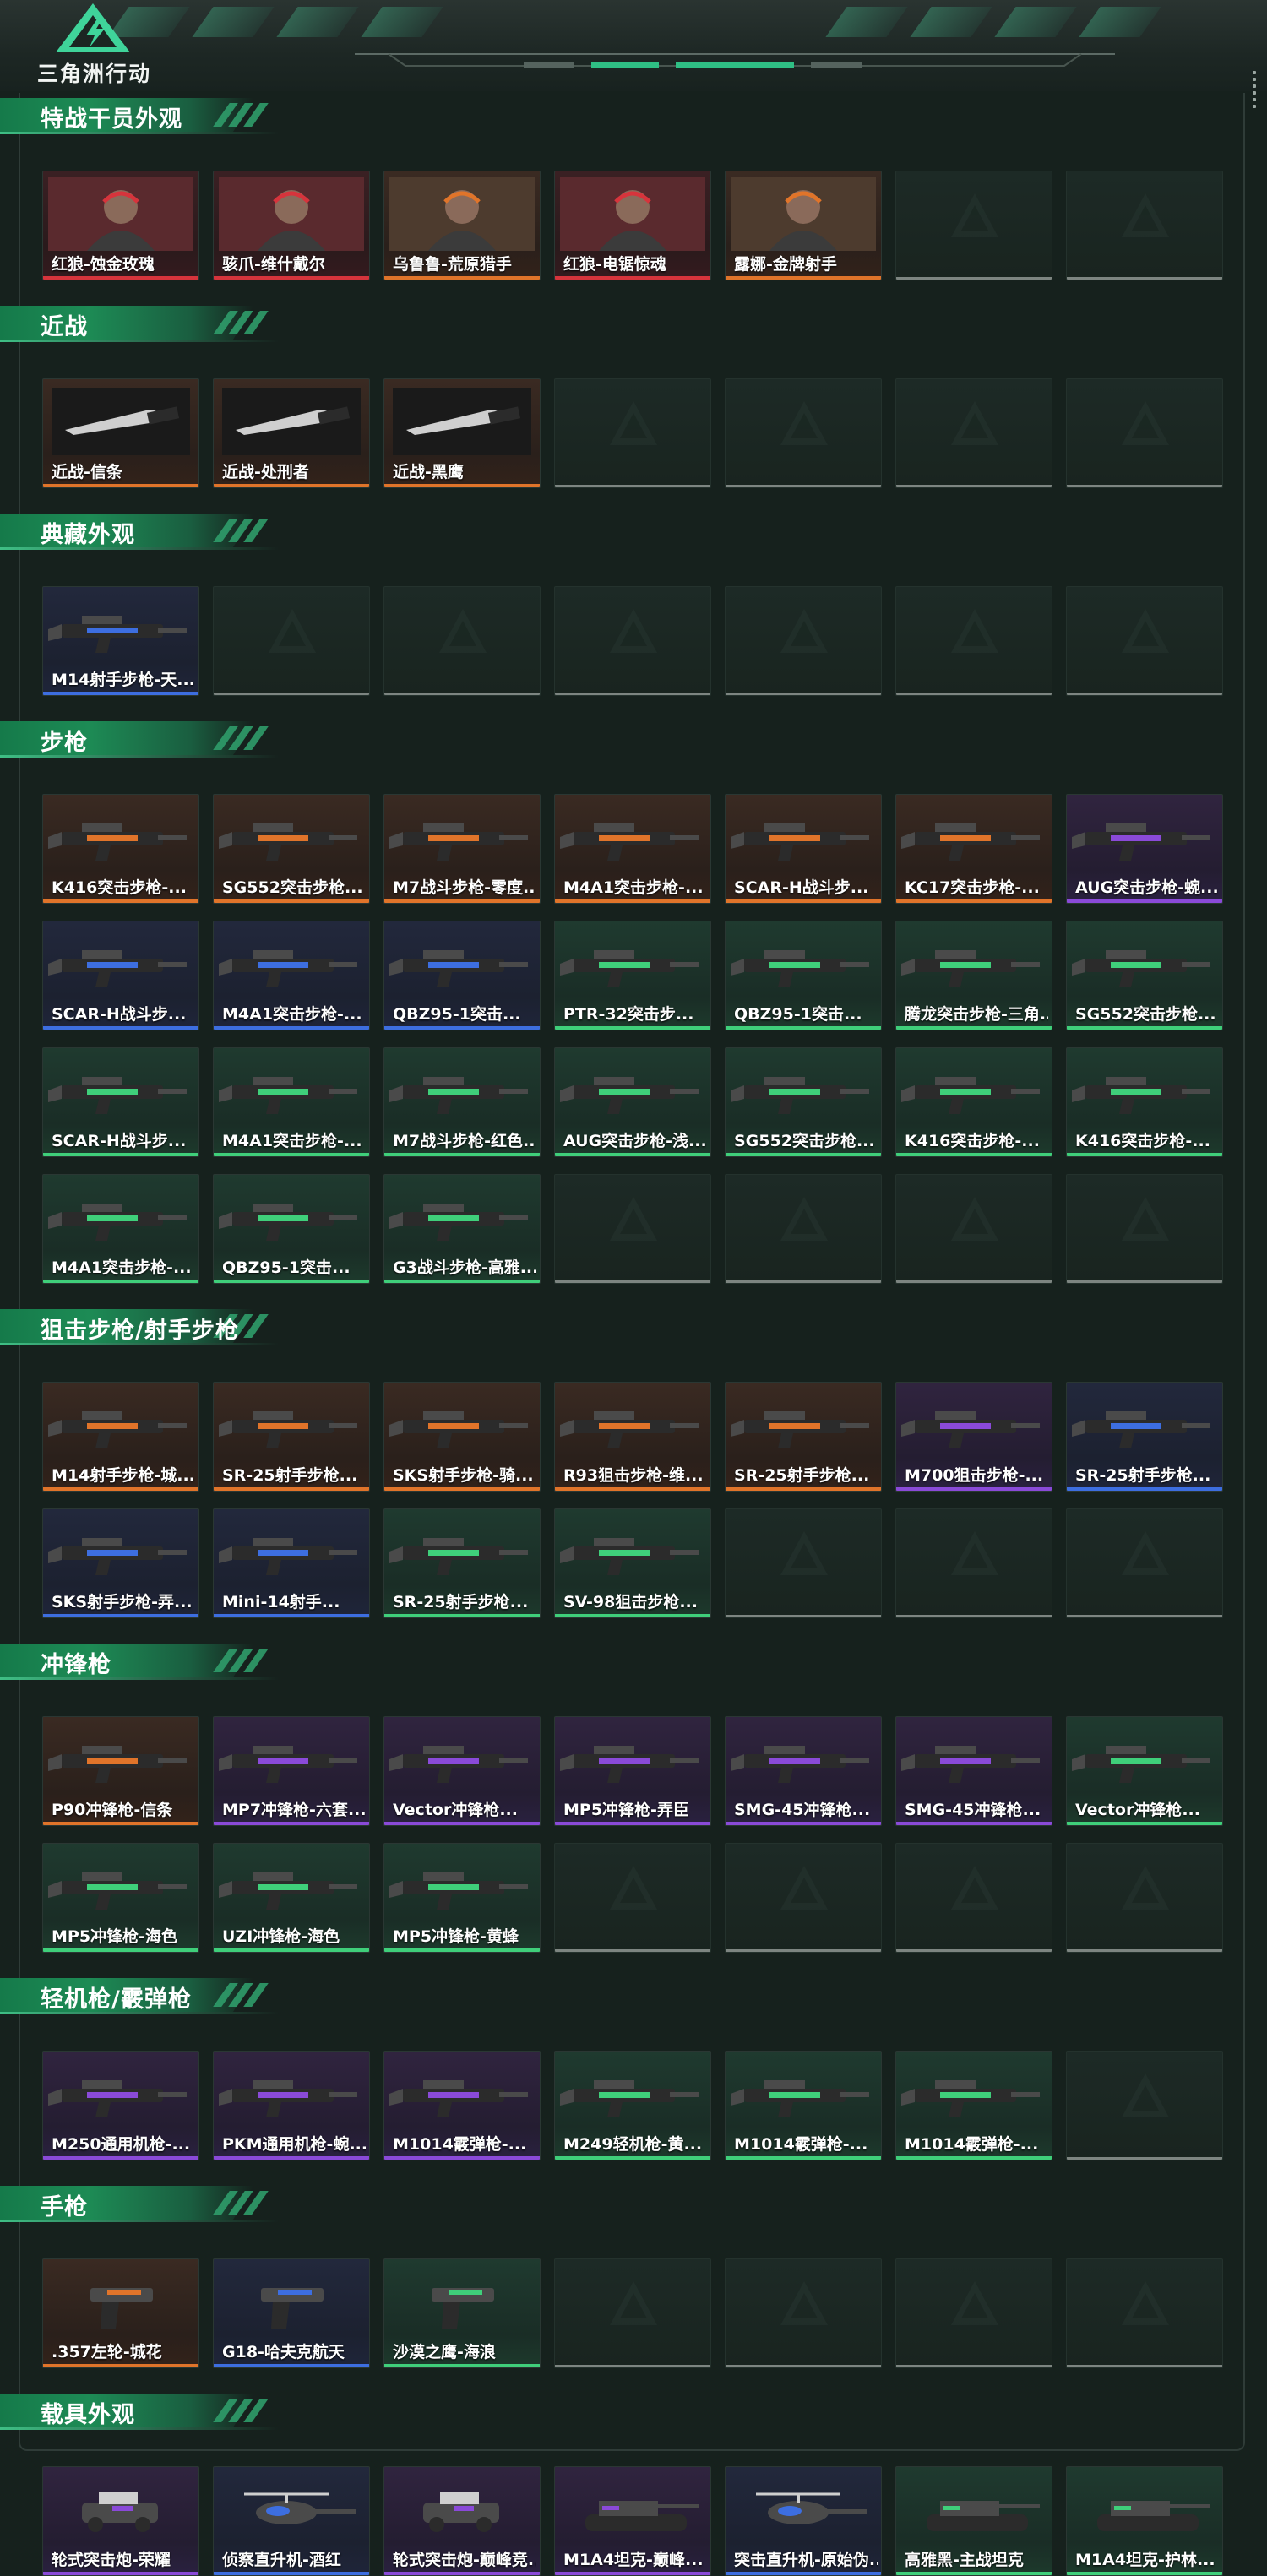 This screenshot has height=2576, width=1267. Describe the element at coordinates (291, 433) in the screenshot. I see `skin-card: 近战-处刑者` at that location.